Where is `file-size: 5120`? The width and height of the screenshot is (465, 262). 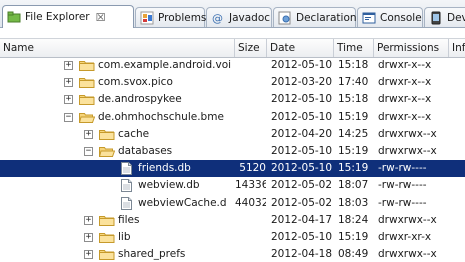 file-size: 5120 is located at coordinates (252, 168).